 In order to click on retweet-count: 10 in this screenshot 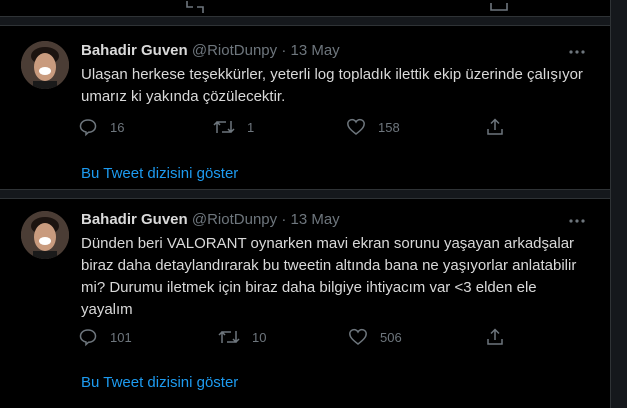, I will do `click(259, 337)`.